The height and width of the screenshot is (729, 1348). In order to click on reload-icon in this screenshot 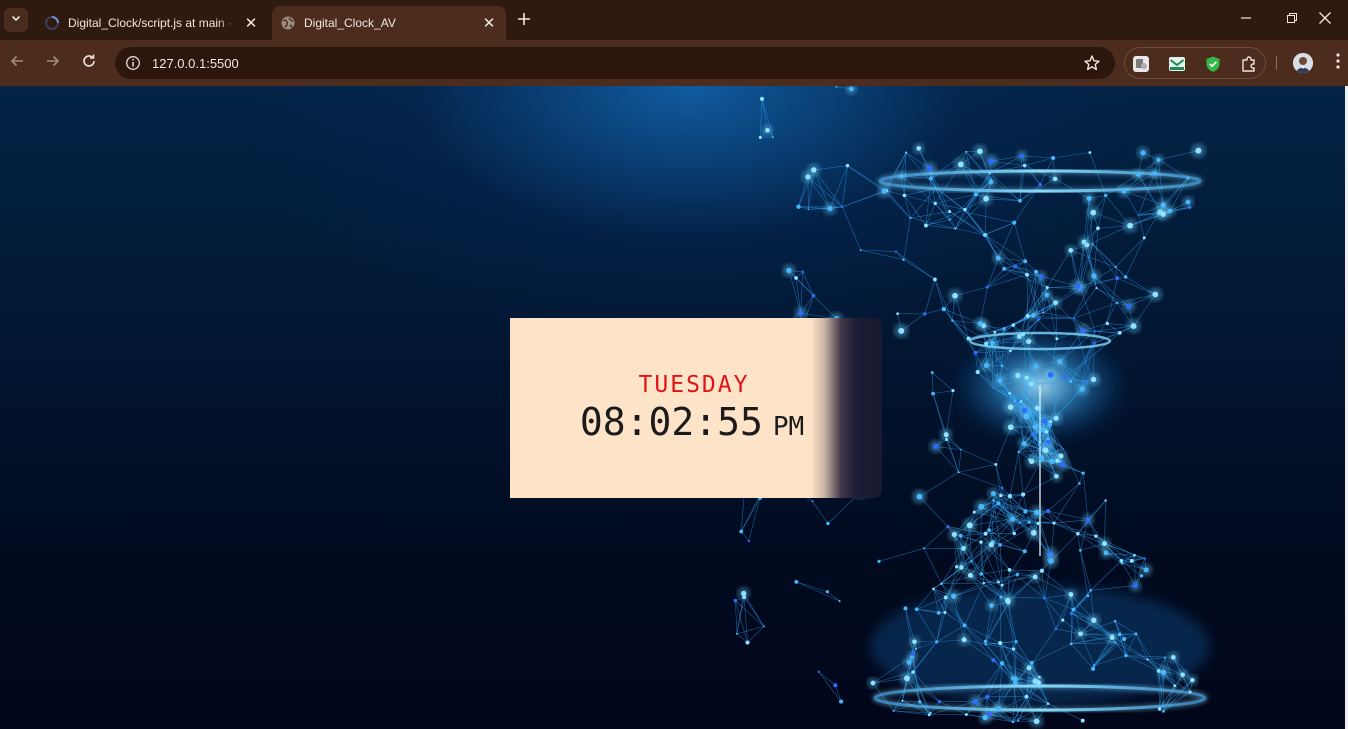, I will do `click(89, 63)`.